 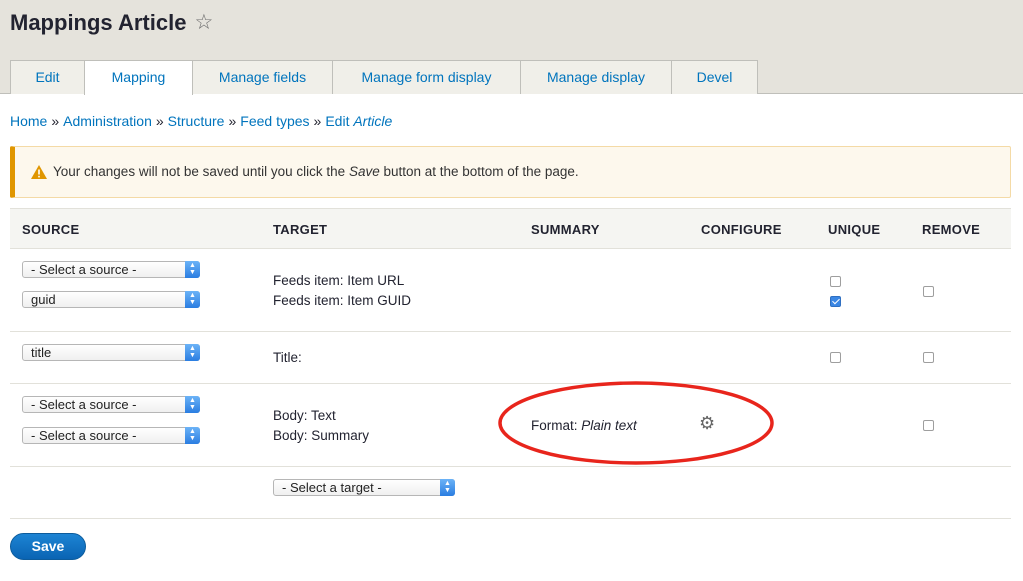 What do you see at coordinates (287, 357) in the screenshot?
I see `target-label: Title:` at bounding box center [287, 357].